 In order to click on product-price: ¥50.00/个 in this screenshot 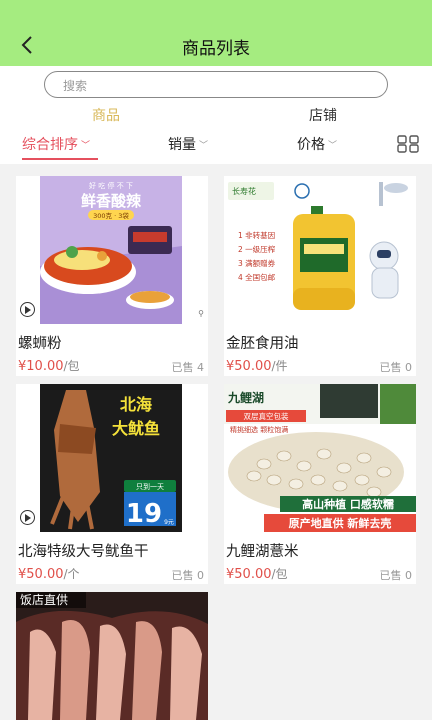, I will do `click(49, 573)`.